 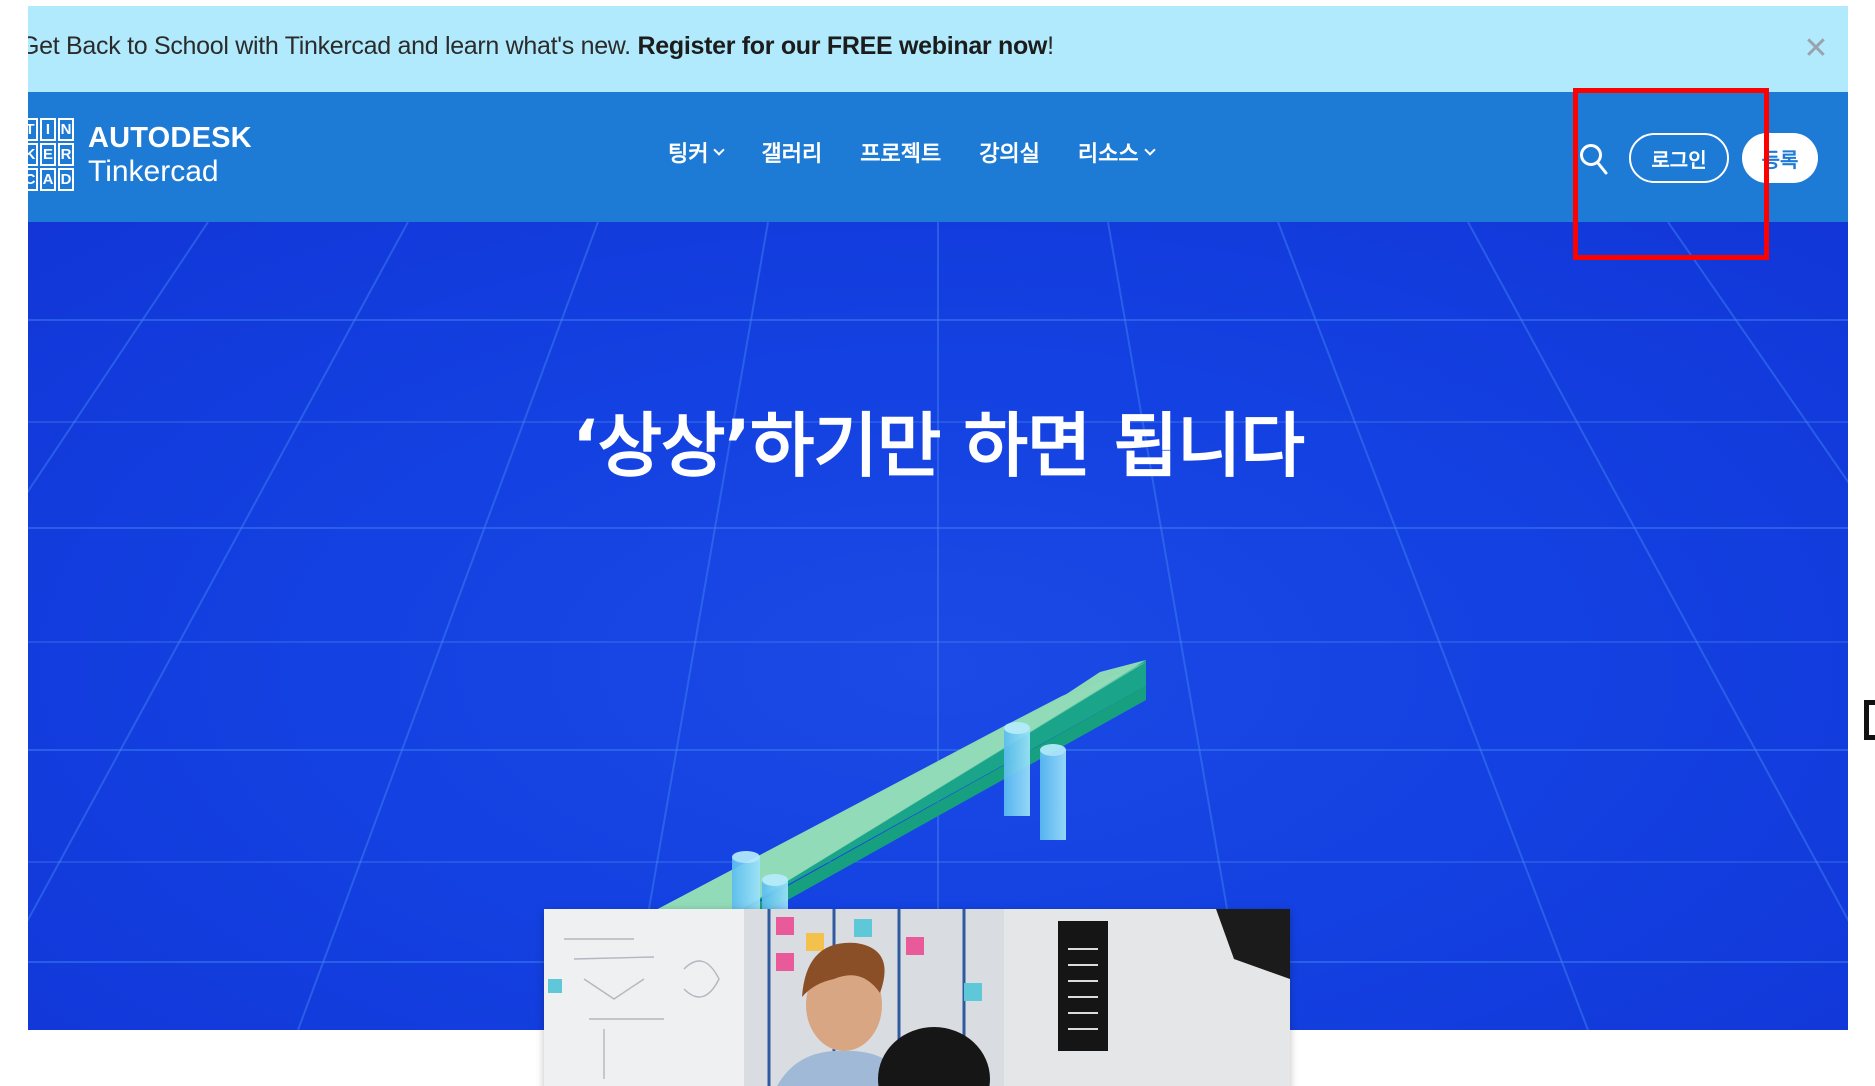 I want to click on logo-letter: C, so click(x=33, y=179).